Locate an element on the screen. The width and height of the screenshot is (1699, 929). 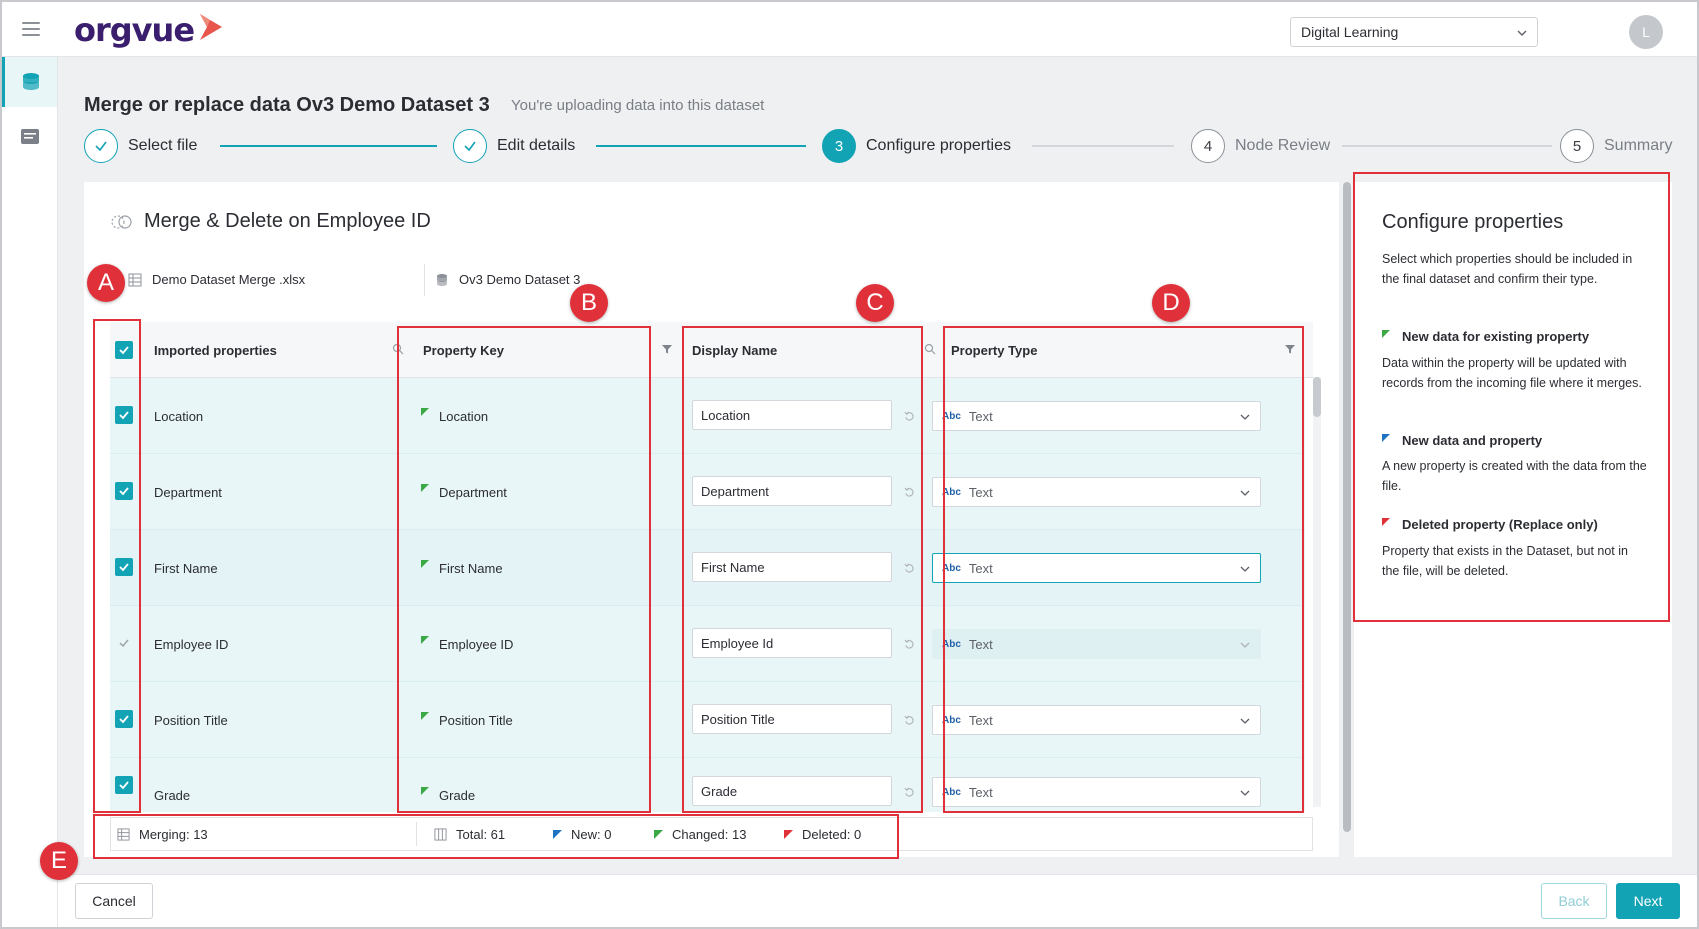
workspace-select: Digital Learning is located at coordinates (1414, 32).